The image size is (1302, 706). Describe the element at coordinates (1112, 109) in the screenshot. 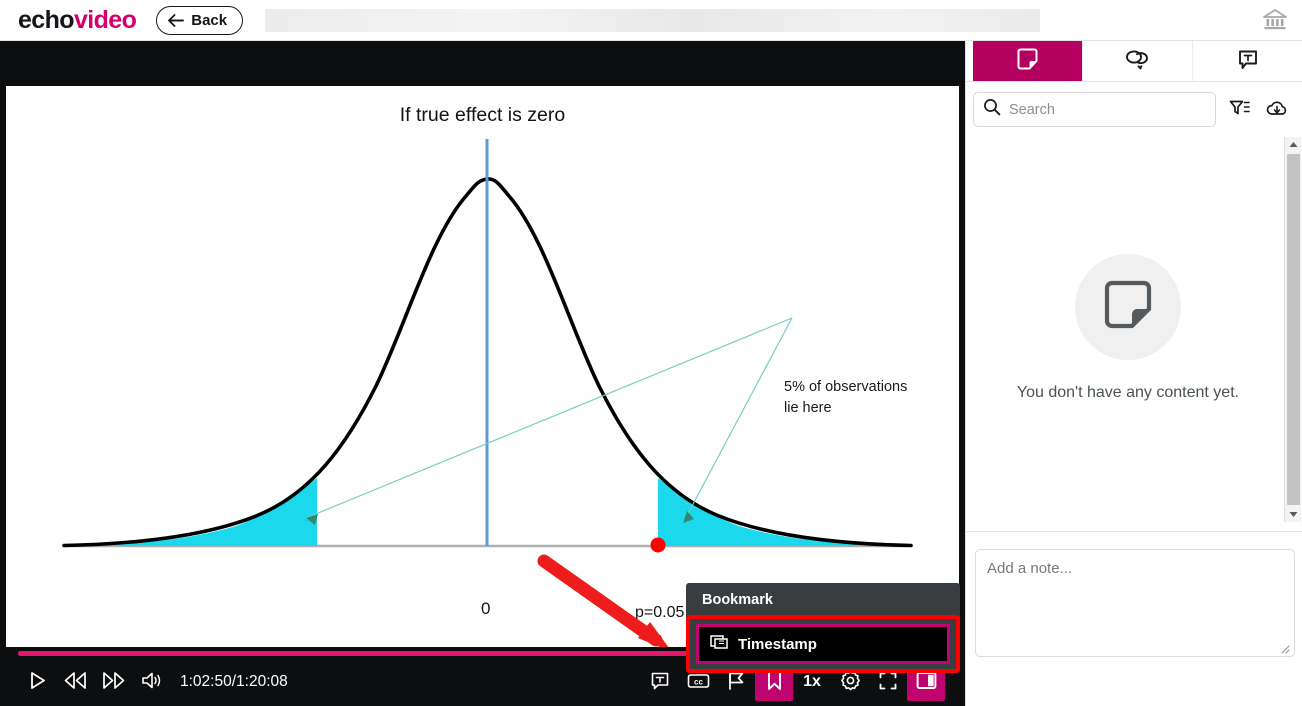

I see `search-input` at that location.